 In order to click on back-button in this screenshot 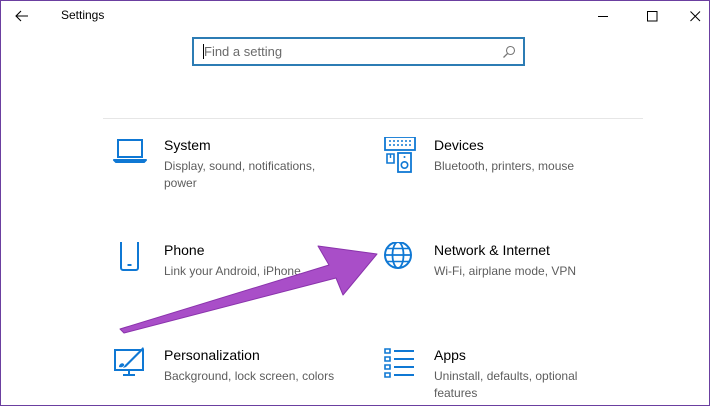, I will do `click(22, 16)`.